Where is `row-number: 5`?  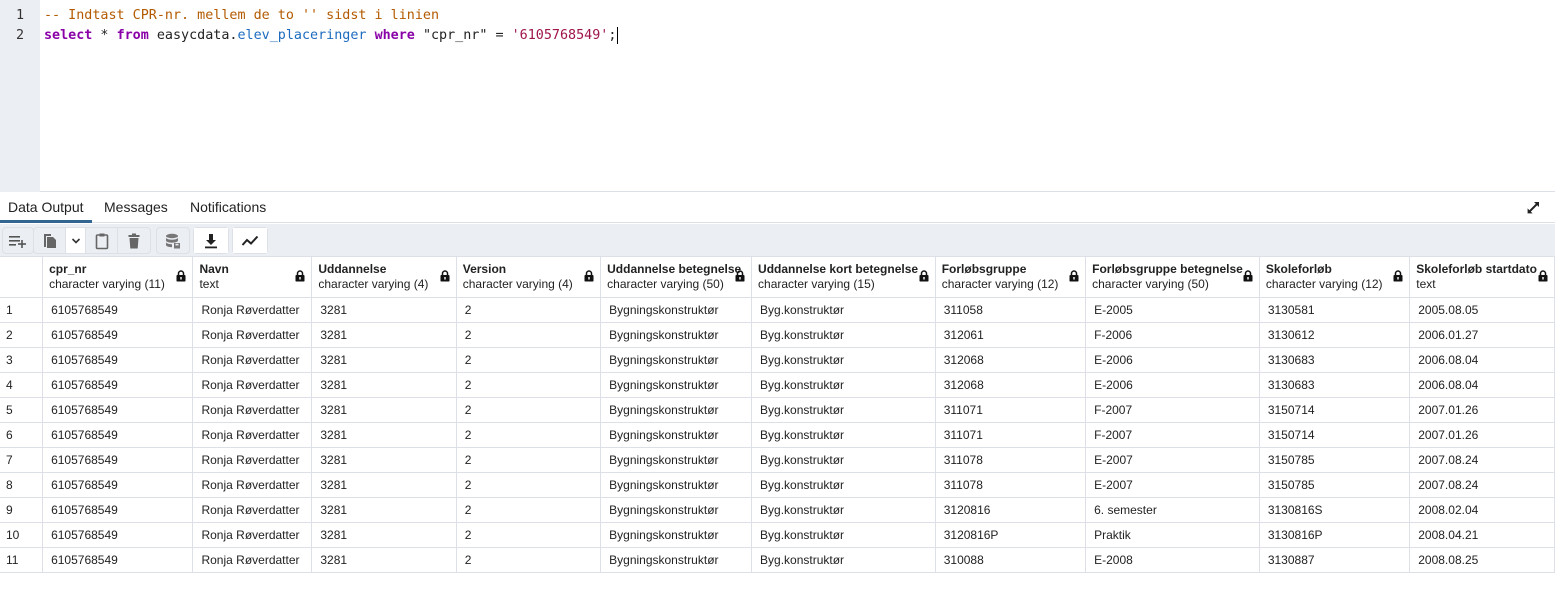
row-number: 5 is located at coordinates (22, 410).